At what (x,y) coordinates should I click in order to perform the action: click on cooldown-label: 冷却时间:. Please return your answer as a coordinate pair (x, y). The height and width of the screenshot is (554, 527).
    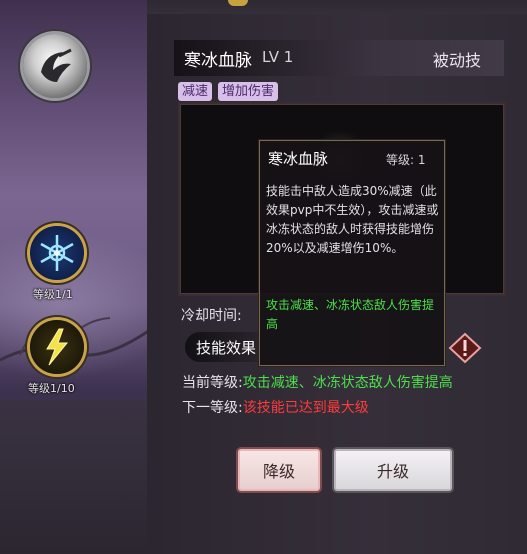
    Looking at the image, I should click on (211, 316).